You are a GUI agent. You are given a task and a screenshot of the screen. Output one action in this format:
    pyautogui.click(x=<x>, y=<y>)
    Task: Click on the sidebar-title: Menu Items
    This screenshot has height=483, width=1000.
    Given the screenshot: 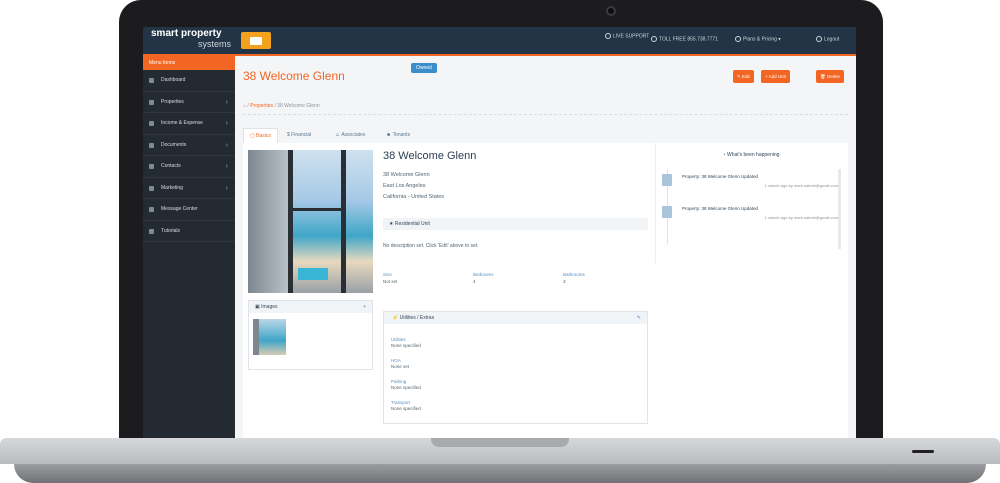 What is the action you would take?
    pyautogui.click(x=189, y=63)
    